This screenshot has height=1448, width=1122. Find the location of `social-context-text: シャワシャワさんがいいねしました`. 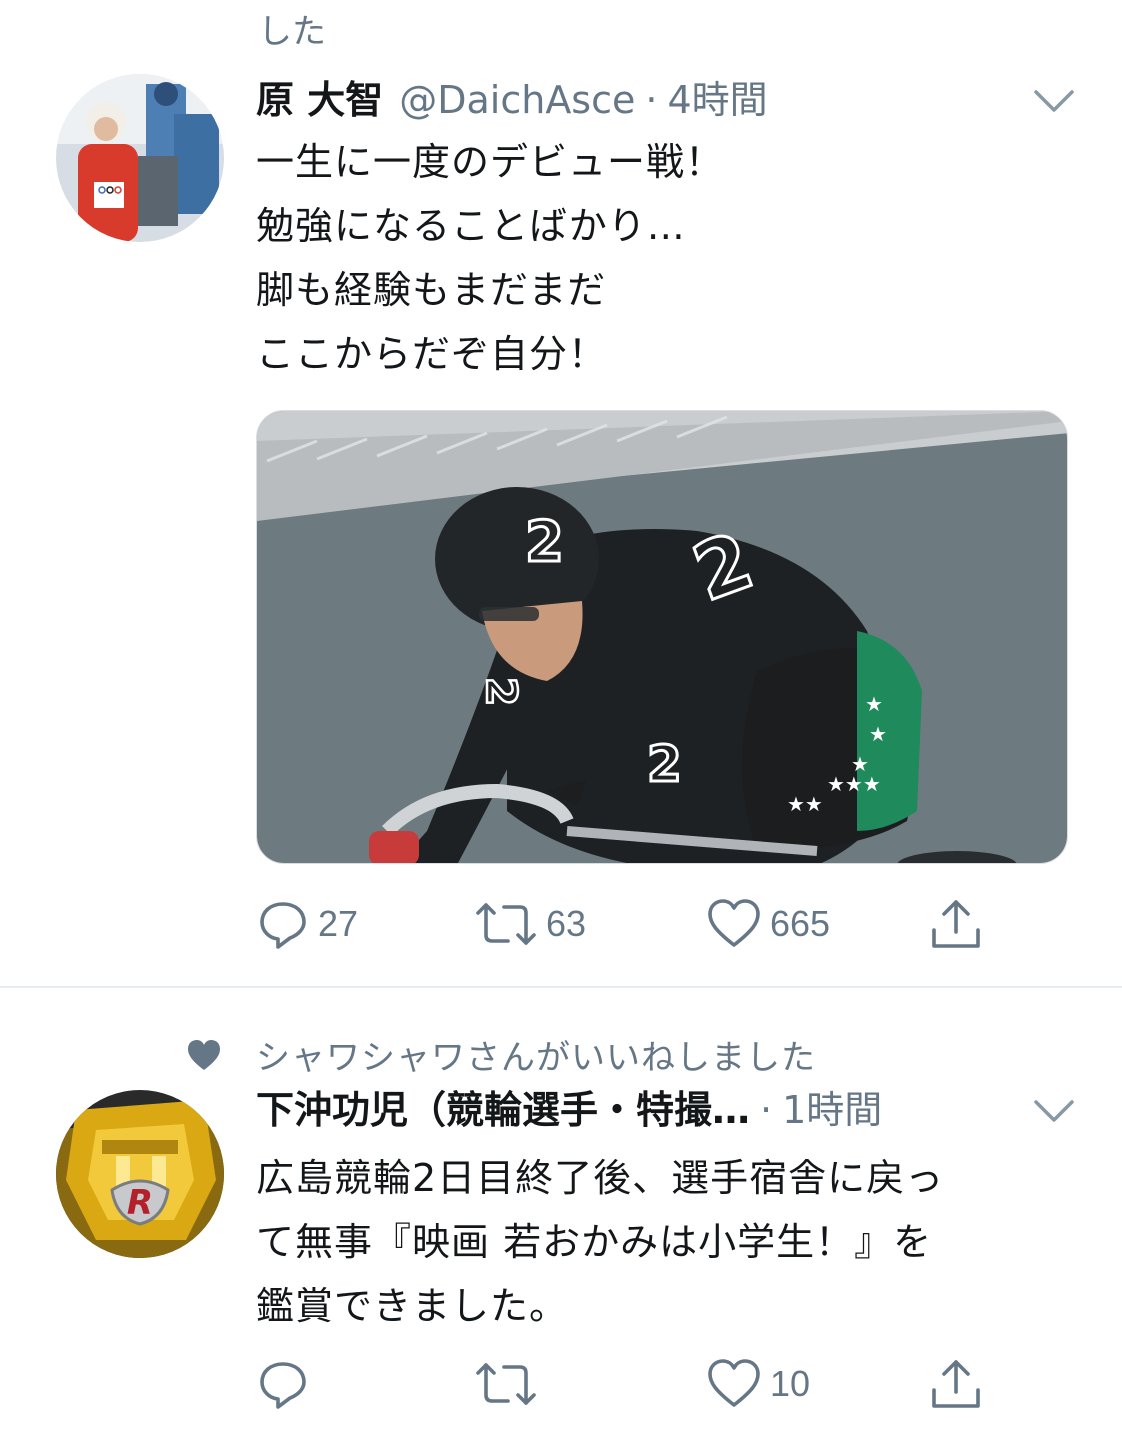

social-context-text: シャワシャワさんがいいねしました is located at coordinates (536, 1054).